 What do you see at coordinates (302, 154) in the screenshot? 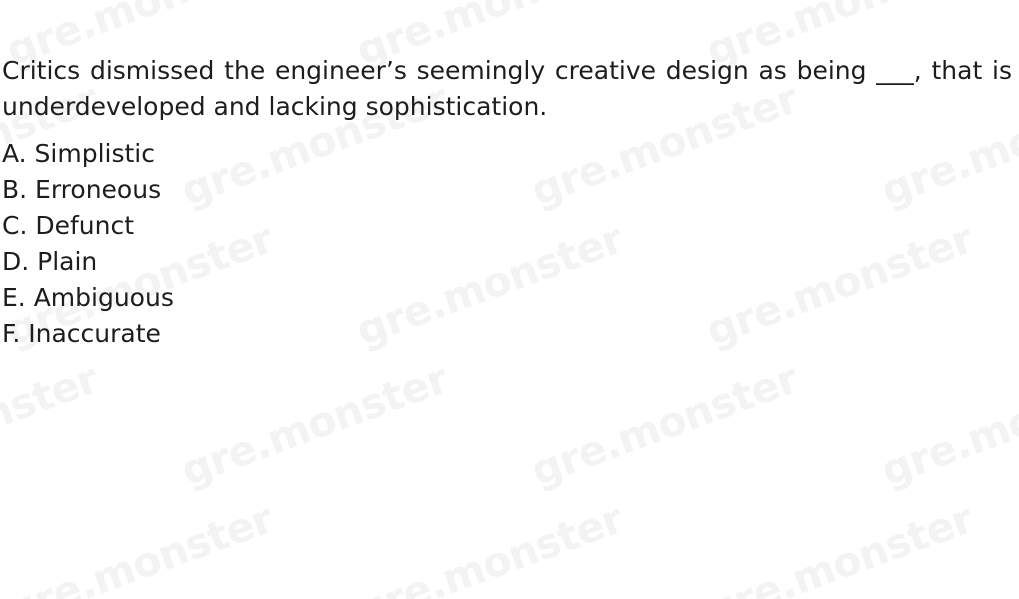
I see `option-a: A. Simplistic` at bounding box center [302, 154].